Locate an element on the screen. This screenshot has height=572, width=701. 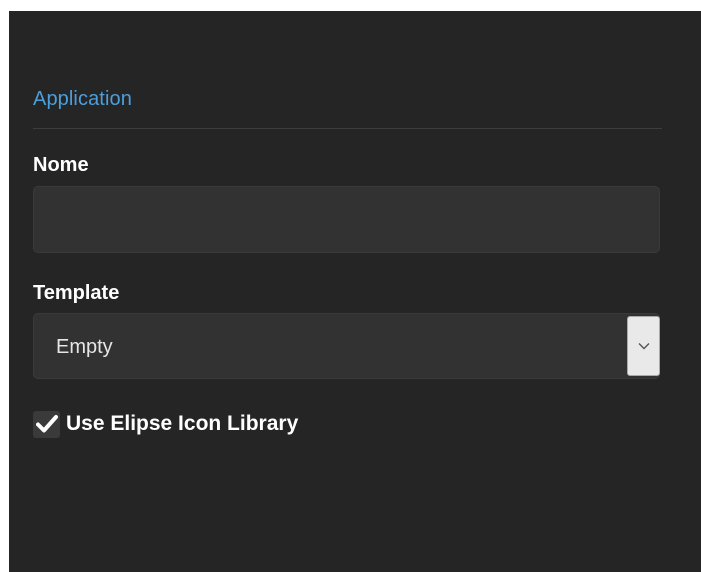
template-select: Empty is located at coordinates (346, 346).